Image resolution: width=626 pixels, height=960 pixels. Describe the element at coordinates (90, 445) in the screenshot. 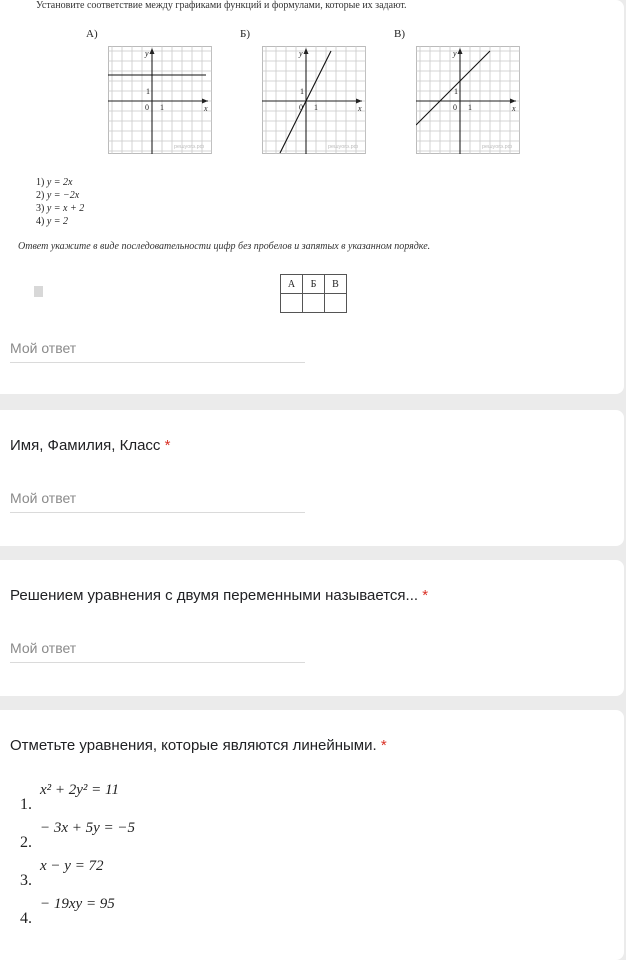

I see `question-title: Имя, Фамилия, Класс *` at that location.